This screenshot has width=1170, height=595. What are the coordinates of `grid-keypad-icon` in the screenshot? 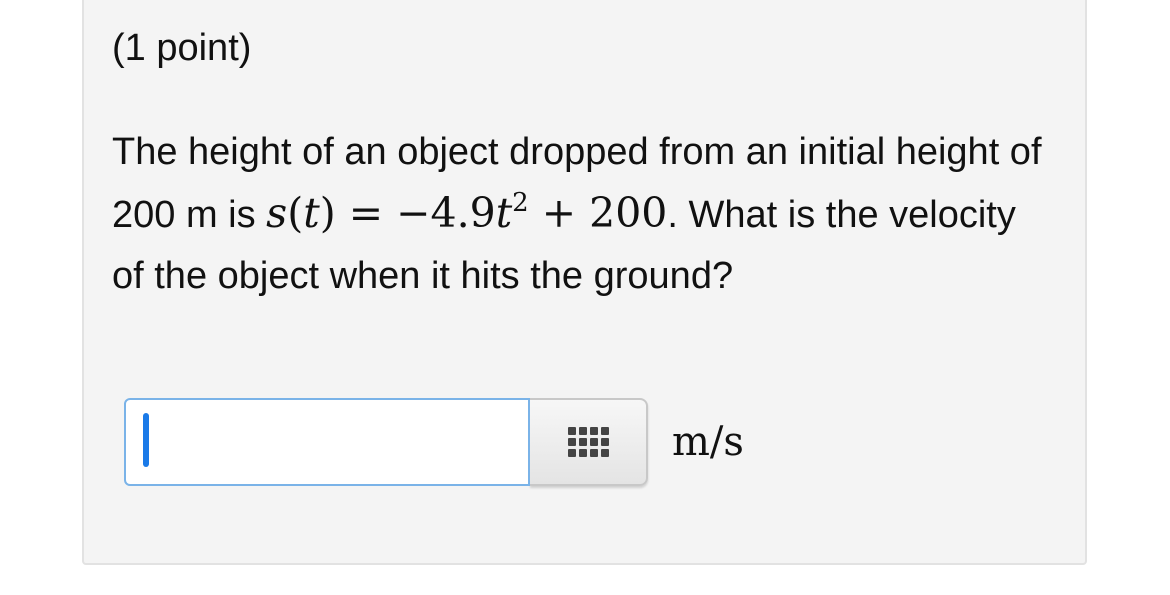 It's located at (588, 442).